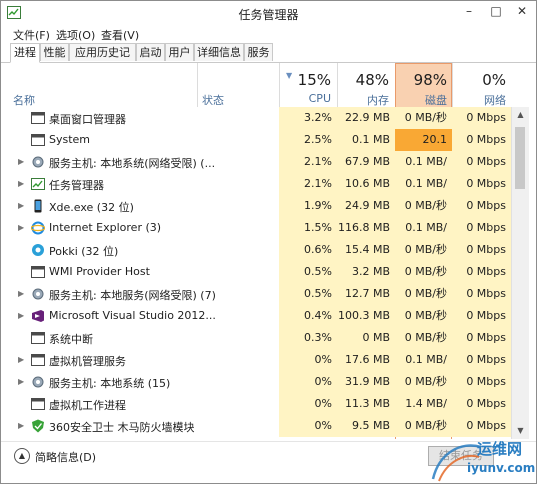  Describe the element at coordinates (479, 80) in the screenshot. I see `network-total: 0%` at that location.